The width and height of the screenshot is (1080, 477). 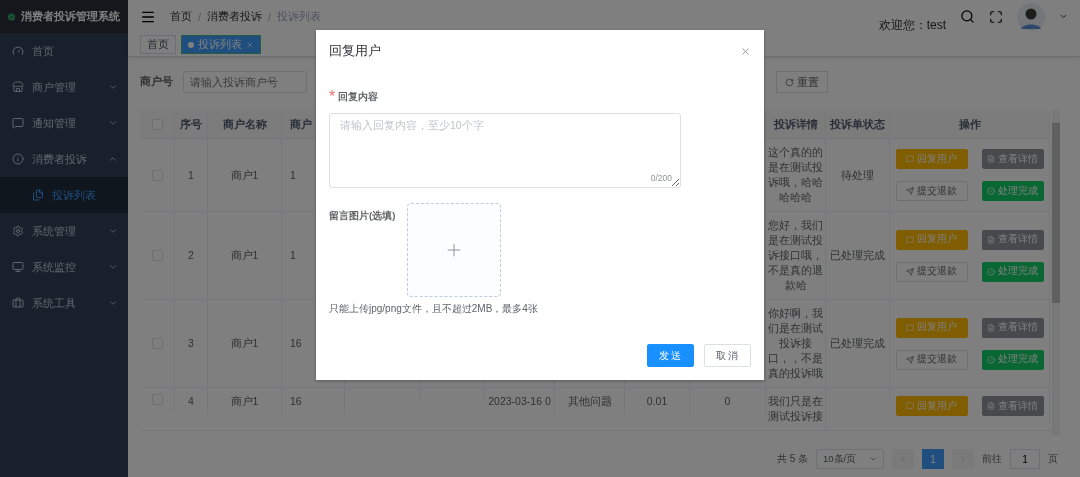 What do you see at coordinates (191, 255) in the screenshot?
I see `table-cell: 2` at bounding box center [191, 255].